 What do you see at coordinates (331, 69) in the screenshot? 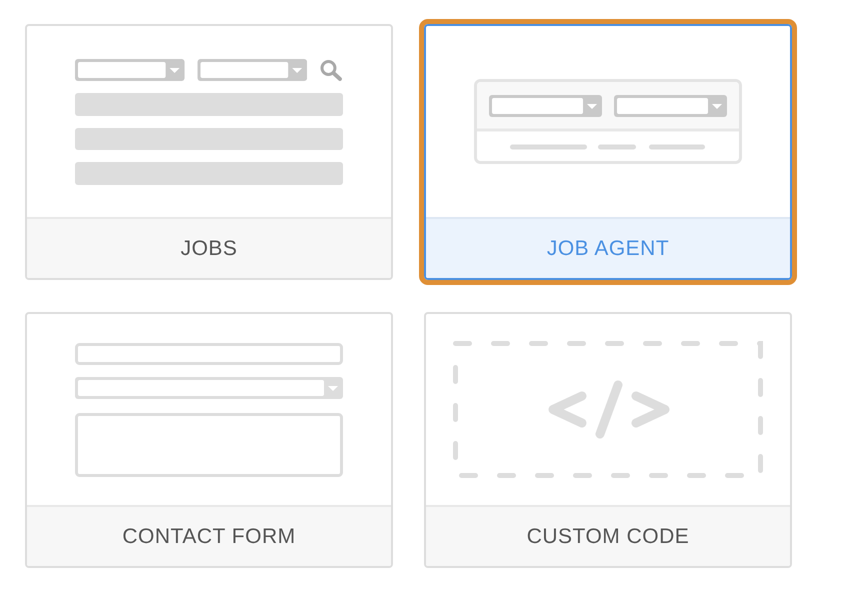
I see `search-icon` at bounding box center [331, 69].